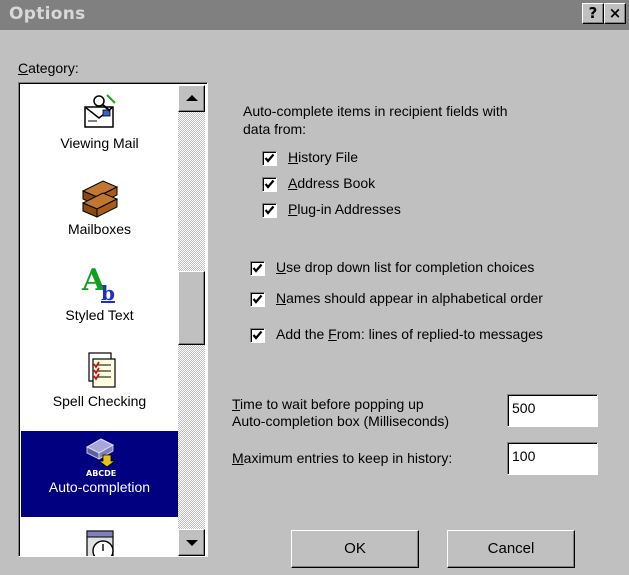 The width and height of the screenshot is (629, 575). Describe the element at coordinates (314, 15) in the screenshot. I see `title-bar: Options ? ×` at that location.